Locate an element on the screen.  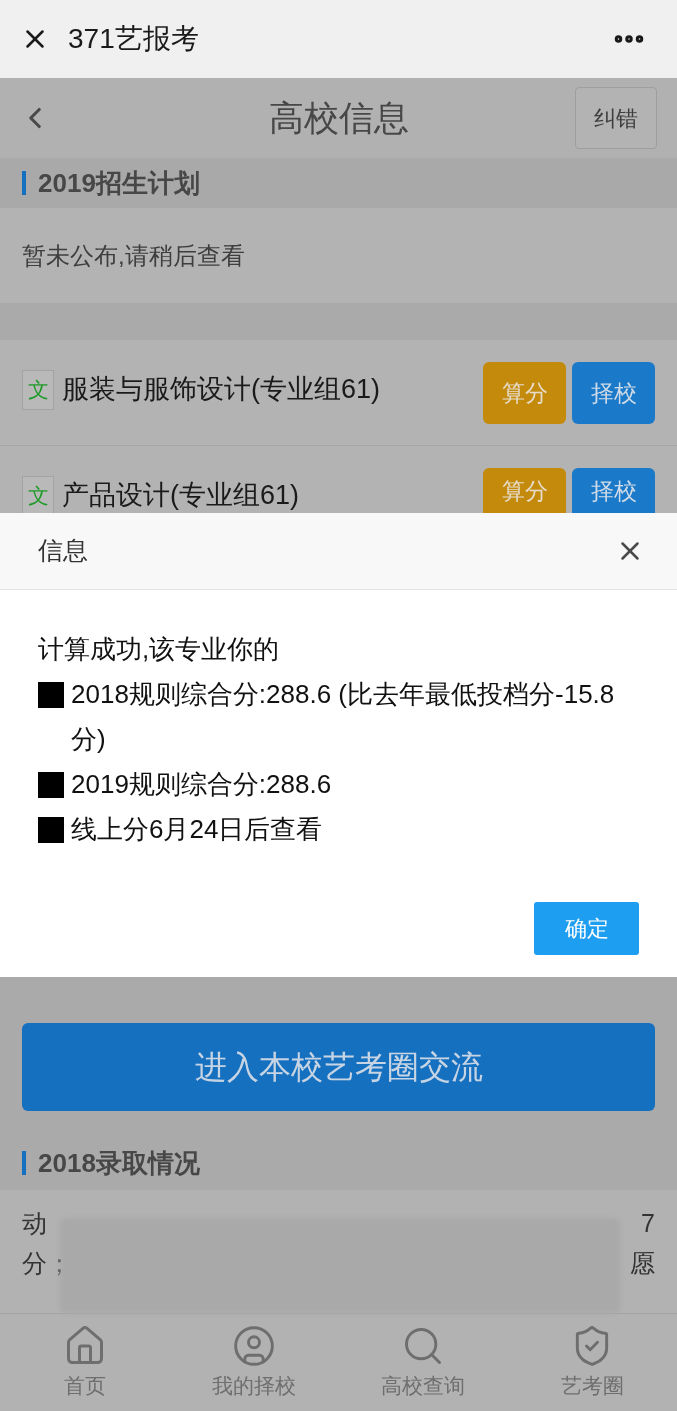
tab-item: 艺考圈 is located at coordinates (592, 1362).